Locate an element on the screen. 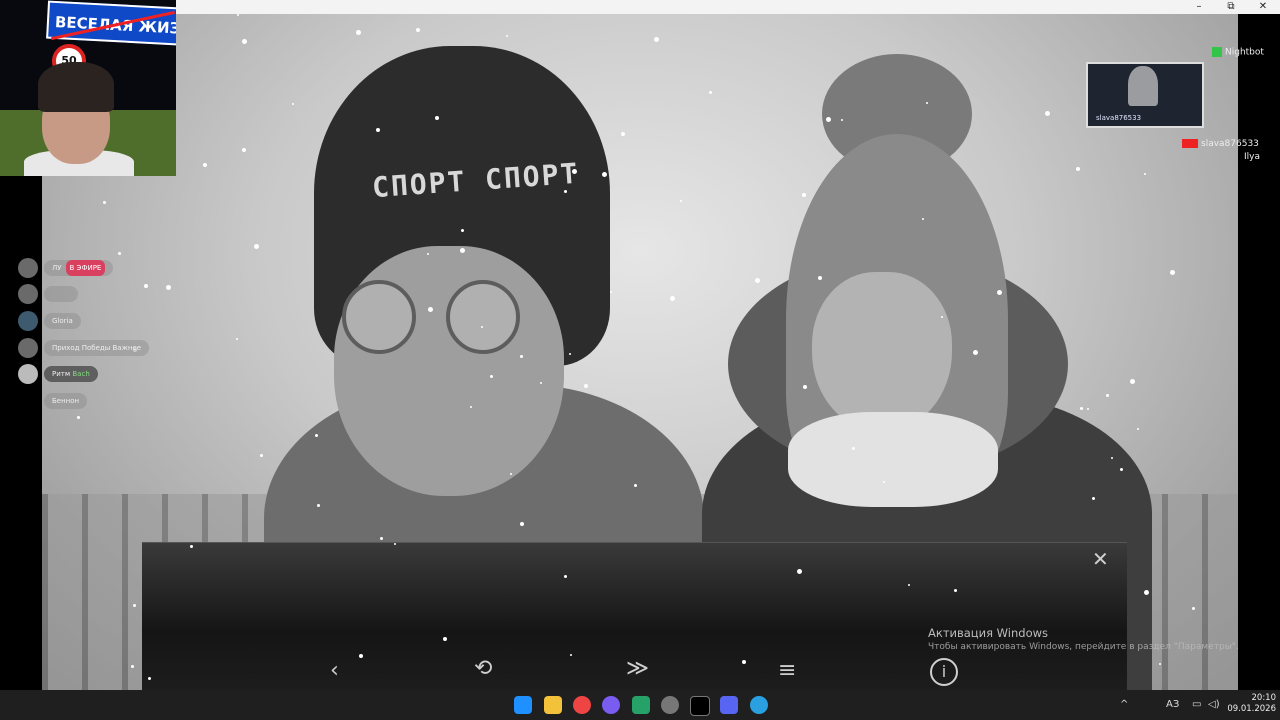 The height and width of the screenshot is (720, 1280). streamer-hair is located at coordinates (76, 87).